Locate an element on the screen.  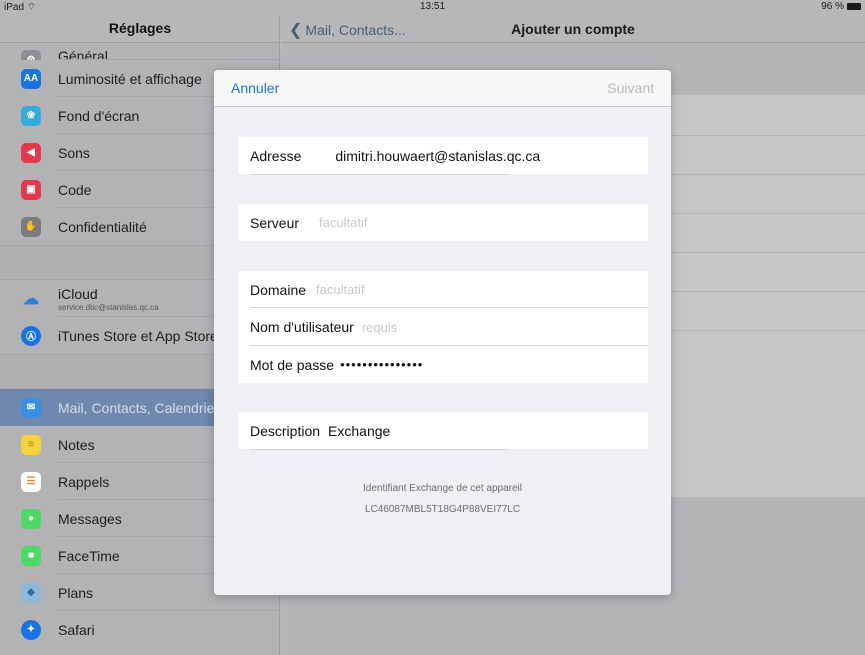
battery-icon is located at coordinates (854, 6).